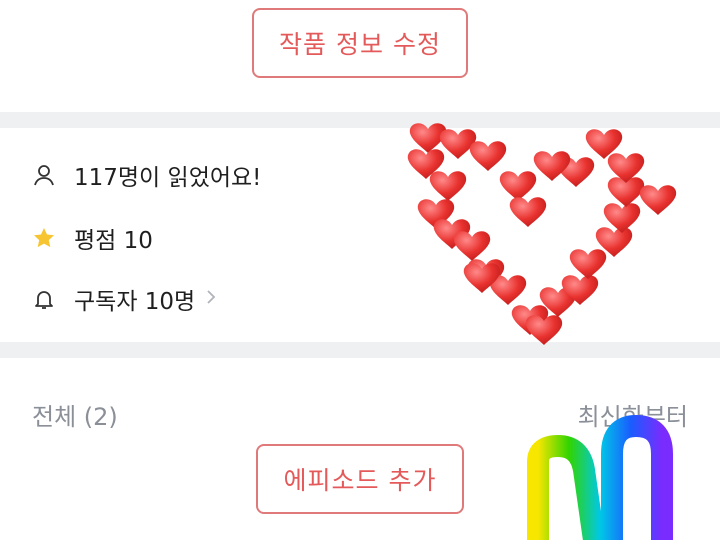 This screenshot has width=720, height=540. I want to click on readers-row: 117명이 읽었어요!, so click(146, 175).